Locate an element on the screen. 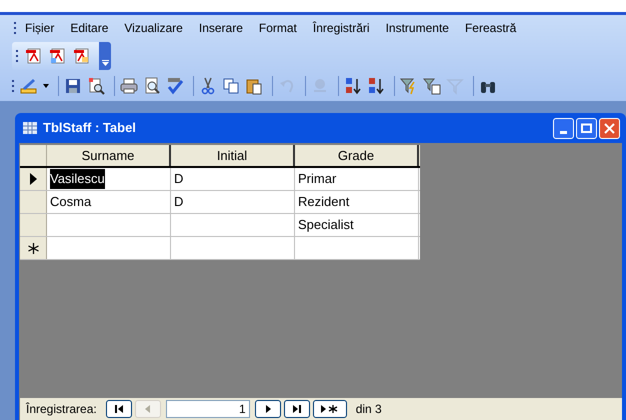 This screenshot has height=420, width=626. table-cell: Cosma is located at coordinates (109, 202).